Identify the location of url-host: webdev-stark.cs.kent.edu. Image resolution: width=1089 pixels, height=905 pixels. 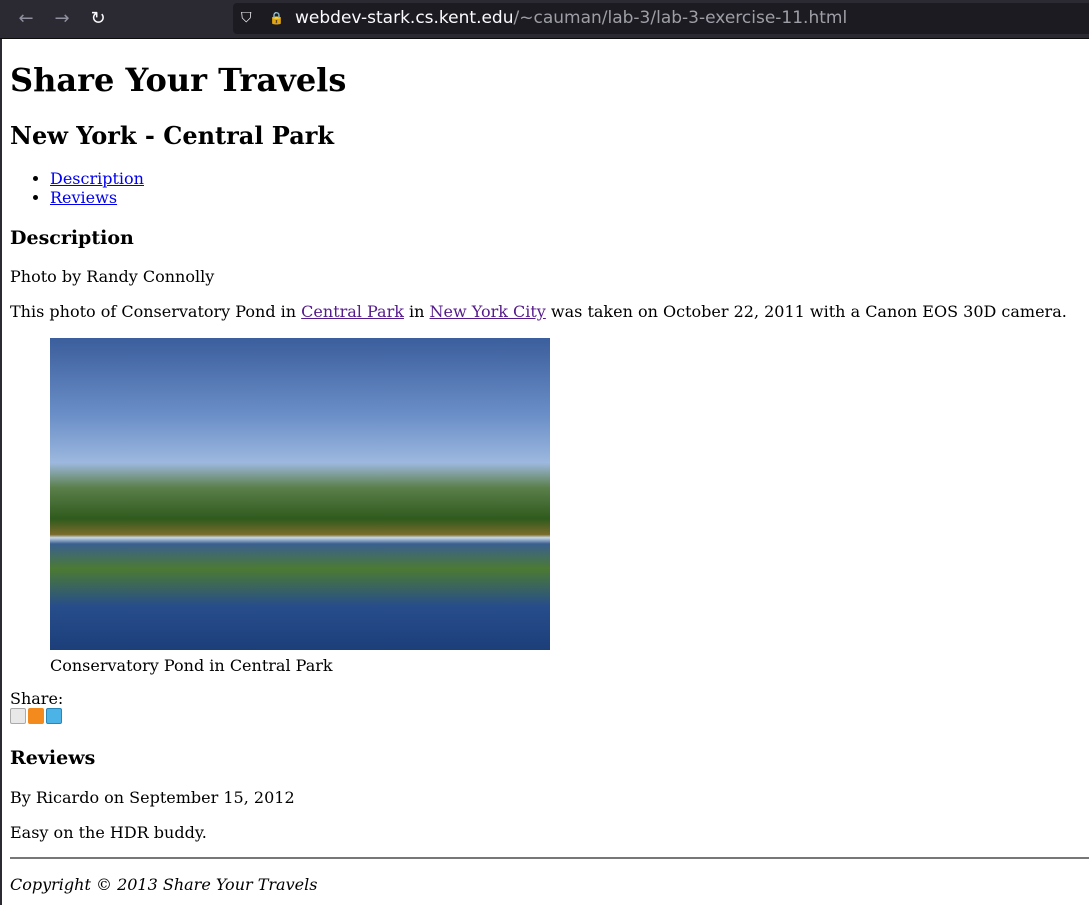
(404, 18).